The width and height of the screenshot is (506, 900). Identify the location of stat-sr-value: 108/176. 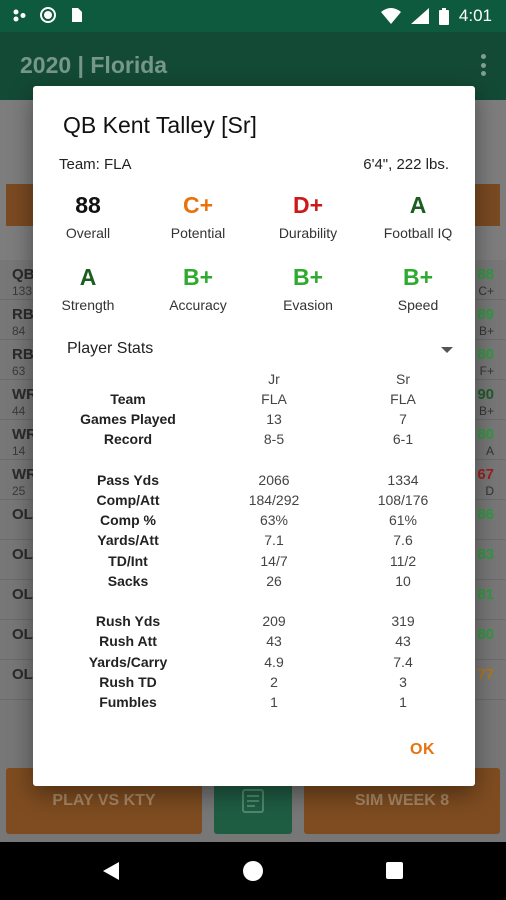
(403, 500).